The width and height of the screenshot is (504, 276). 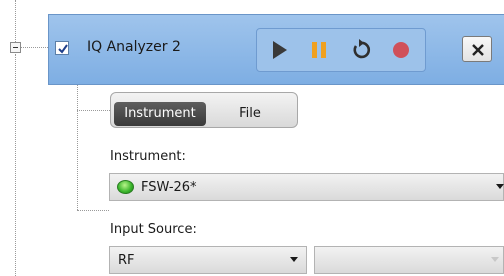 I want to click on loop-button, so click(x=361, y=50).